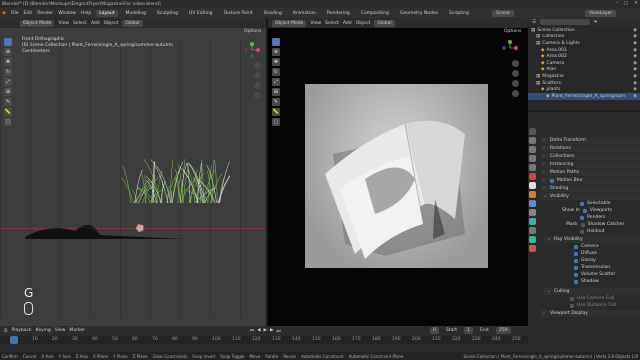 This screenshot has width=640, height=360. I want to click on menu-file: File, so click(15, 13).